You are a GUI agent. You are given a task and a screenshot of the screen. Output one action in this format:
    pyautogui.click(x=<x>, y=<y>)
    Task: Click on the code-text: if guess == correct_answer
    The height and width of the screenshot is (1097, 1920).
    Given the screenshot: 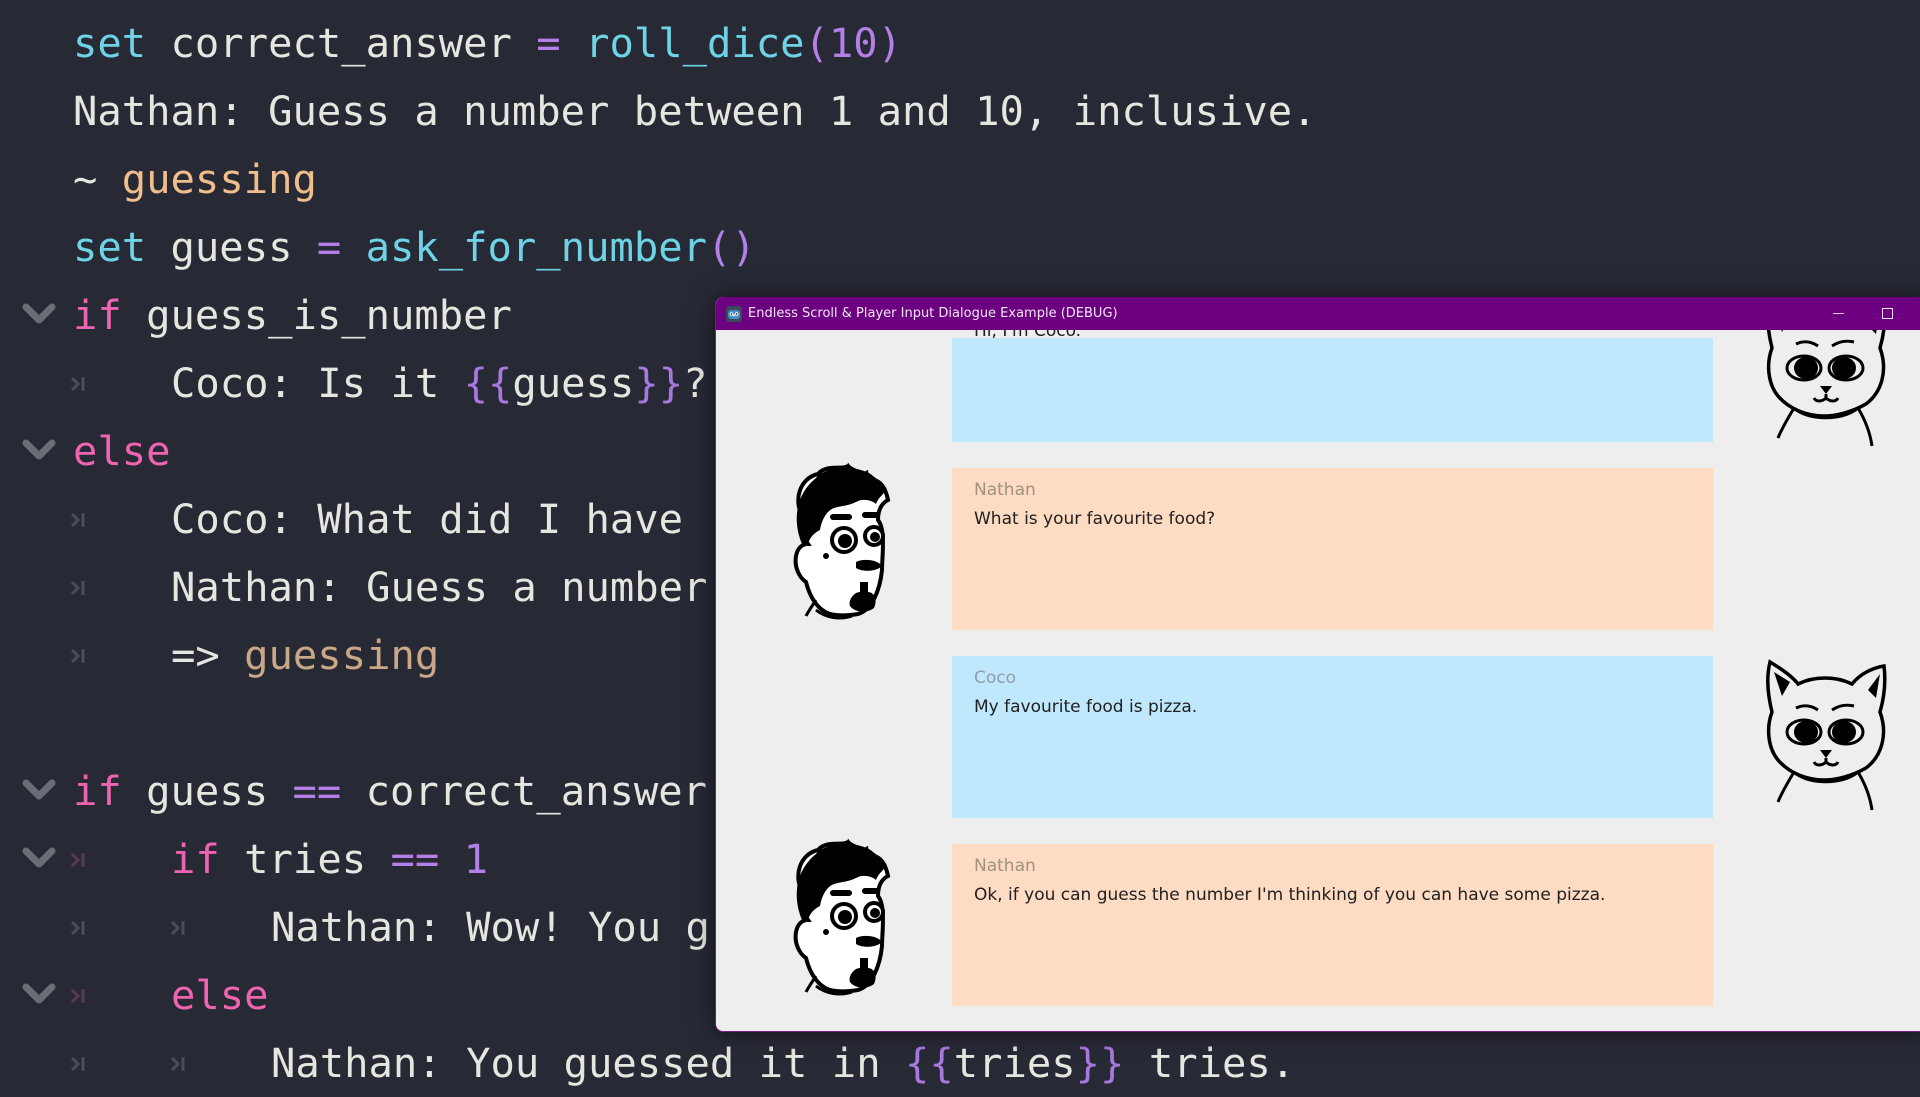 What is the action you would take?
    pyautogui.click(x=390, y=791)
    